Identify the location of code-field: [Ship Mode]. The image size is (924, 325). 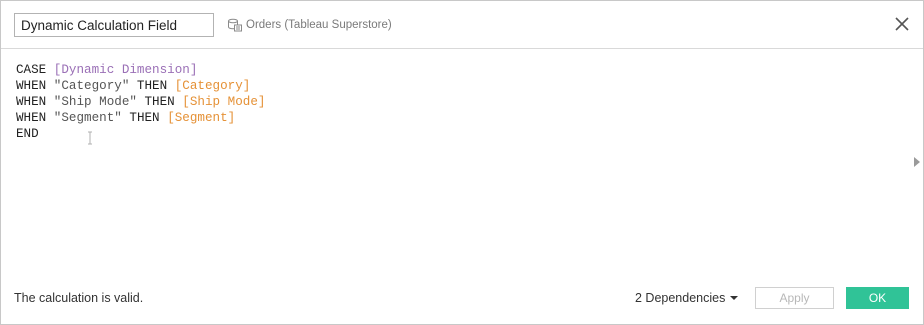
(224, 102).